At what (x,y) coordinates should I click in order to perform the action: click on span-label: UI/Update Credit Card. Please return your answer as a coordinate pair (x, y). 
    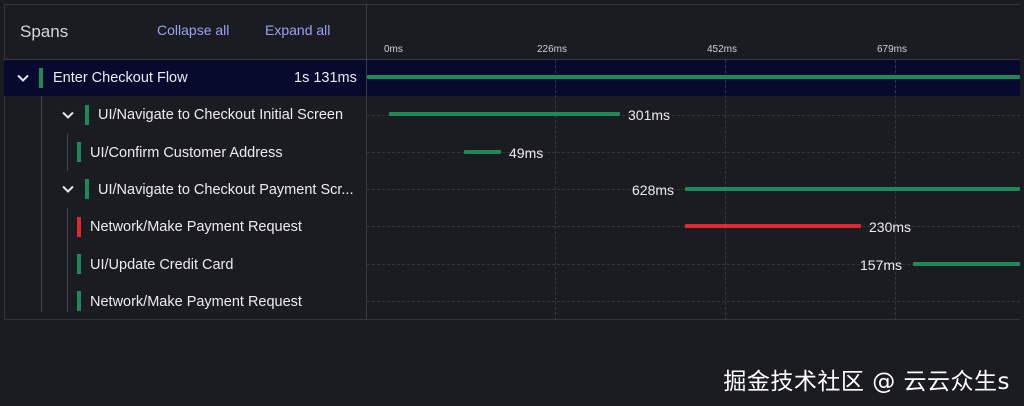
    Looking at the image, I should click on (162, 265).